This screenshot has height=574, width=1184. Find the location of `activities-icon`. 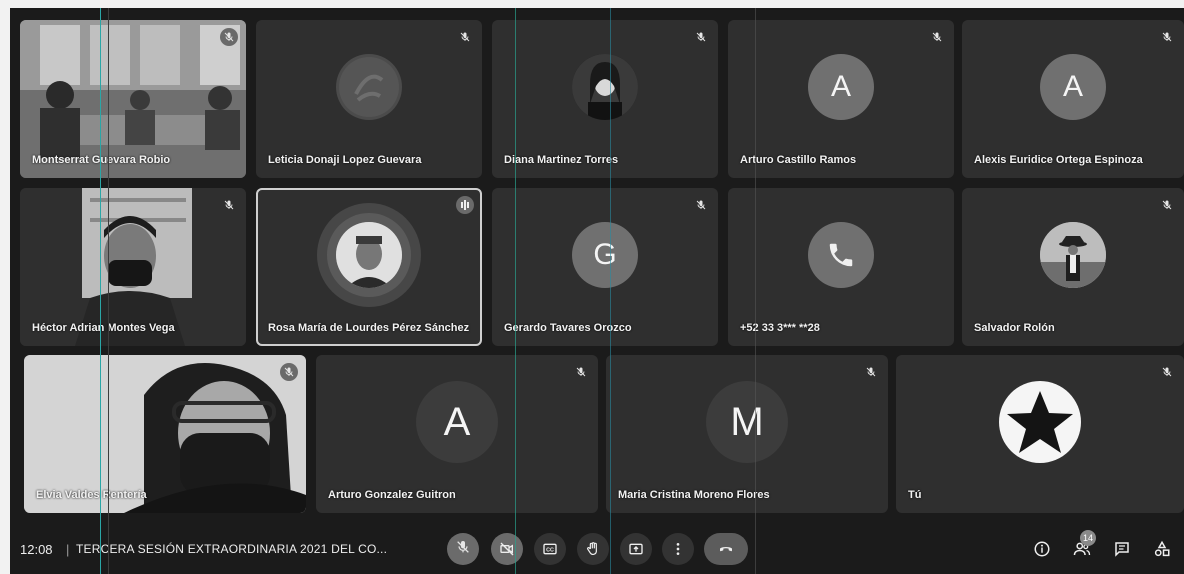

activities-icon is located at coordinates (1162, 548).